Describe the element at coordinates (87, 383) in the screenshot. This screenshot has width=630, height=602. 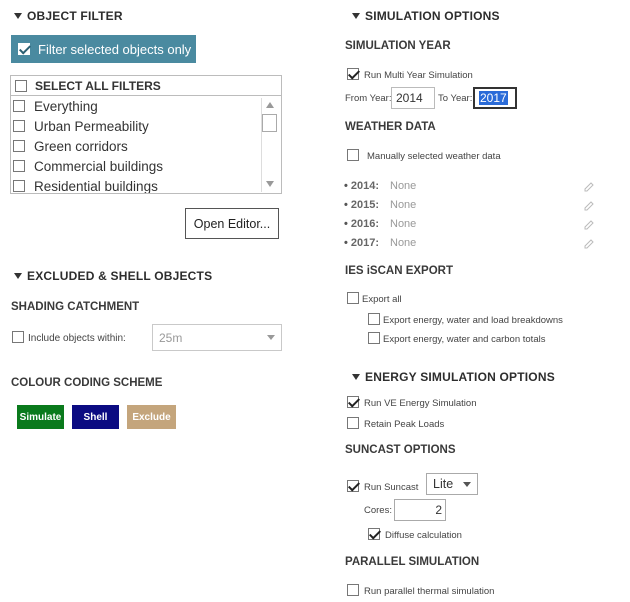
I see `colour-coding-heading: COLOUR CODING SCHEME` at that location.